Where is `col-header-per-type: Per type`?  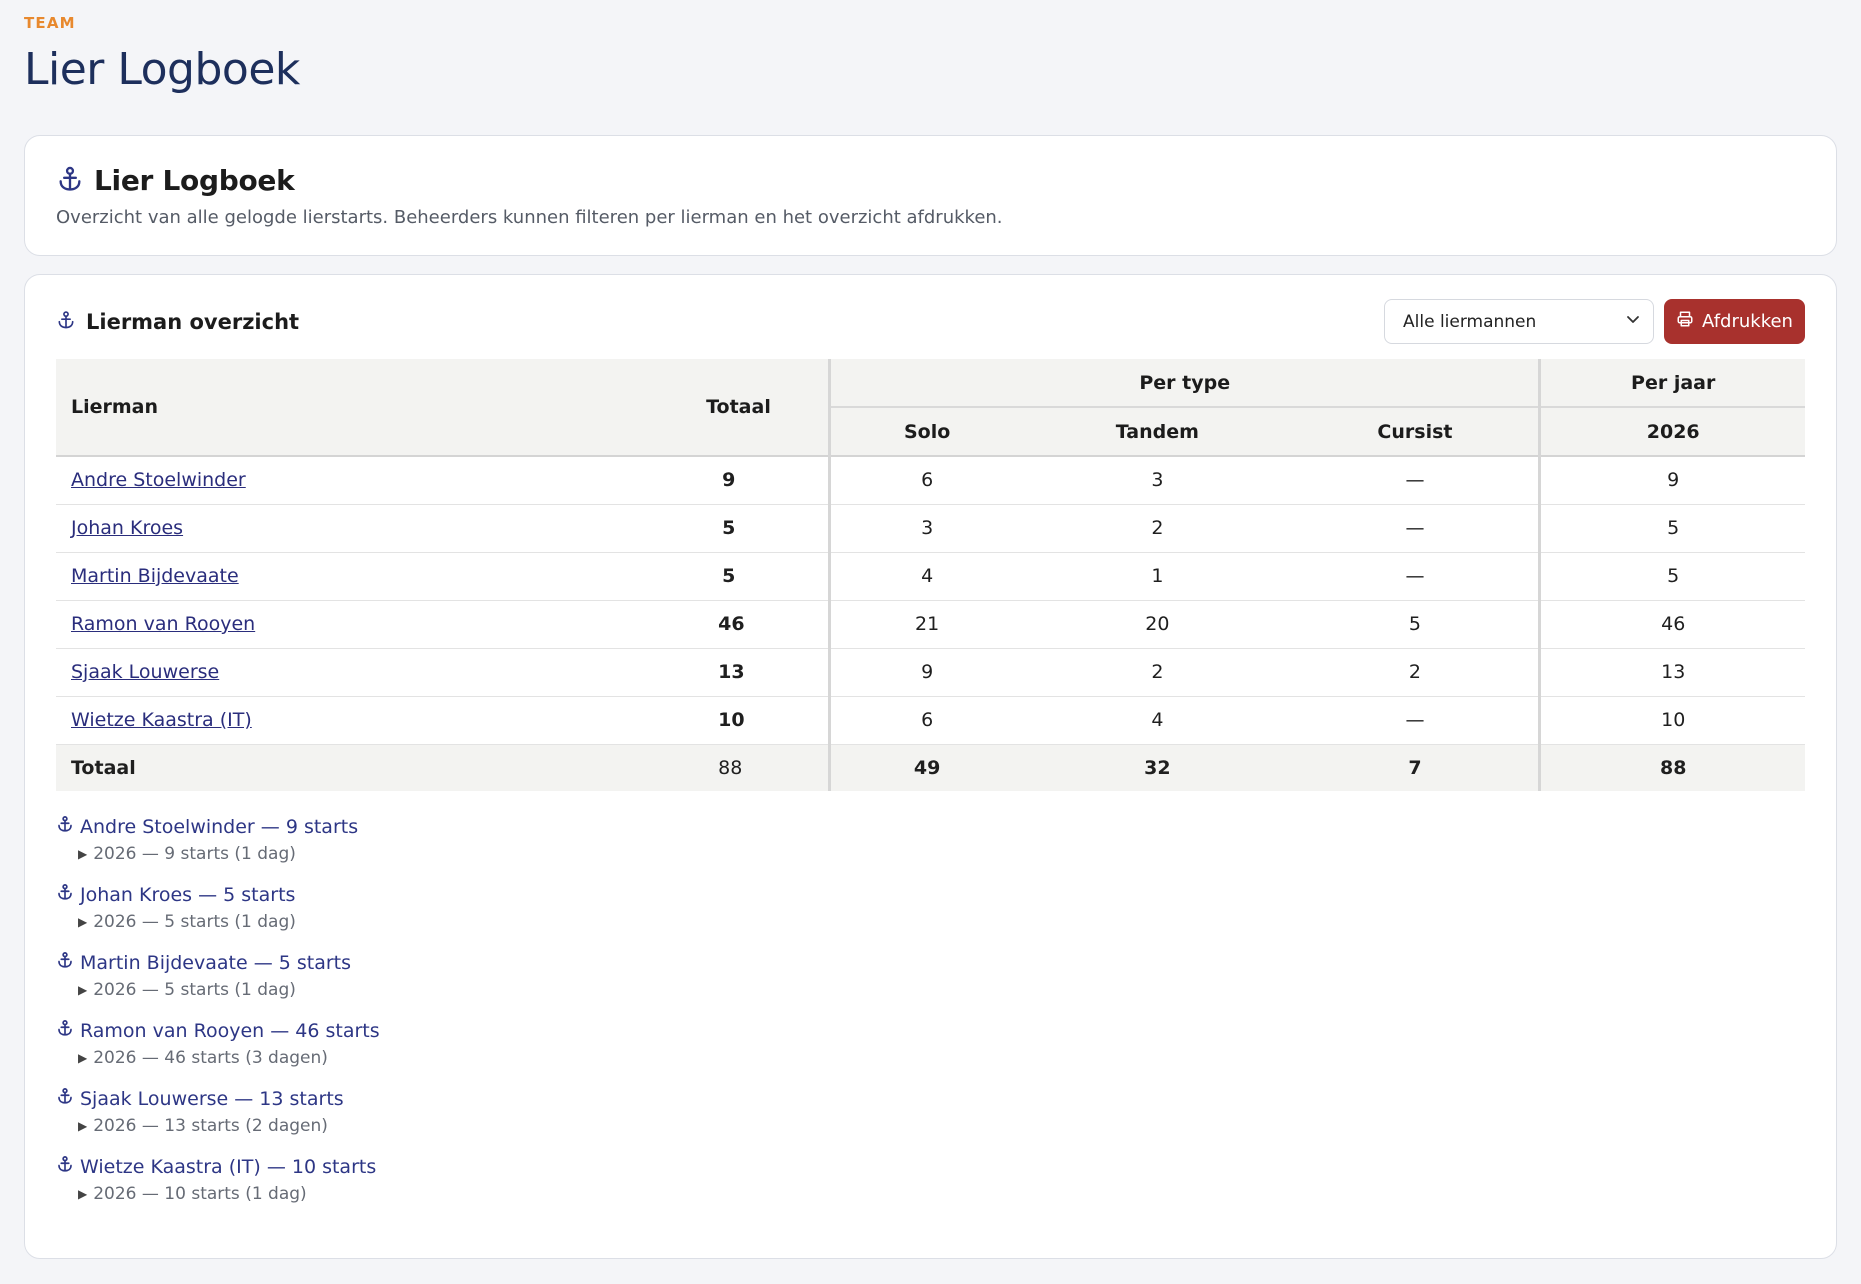
col-header-per-type: Per type is located at coordinates (1184, 383).